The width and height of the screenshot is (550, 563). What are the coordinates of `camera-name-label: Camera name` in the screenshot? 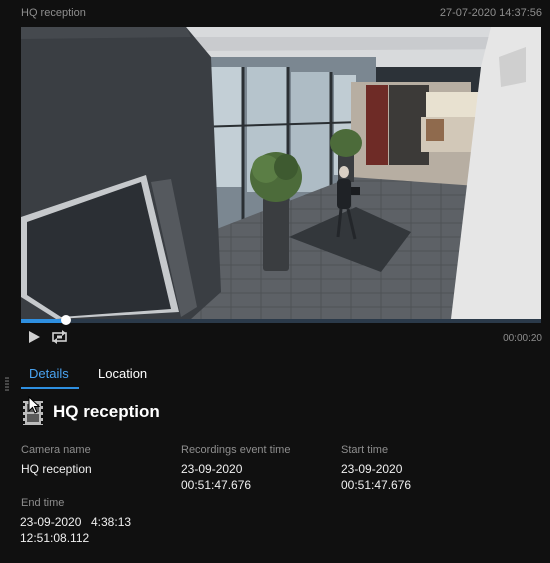 It's located at (56, 450).